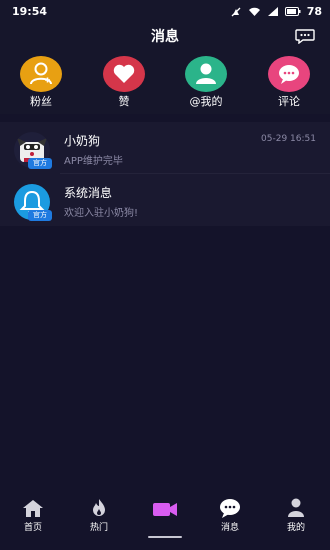  I want to click on message-time: 05-29 16:51, so click(288, 139).